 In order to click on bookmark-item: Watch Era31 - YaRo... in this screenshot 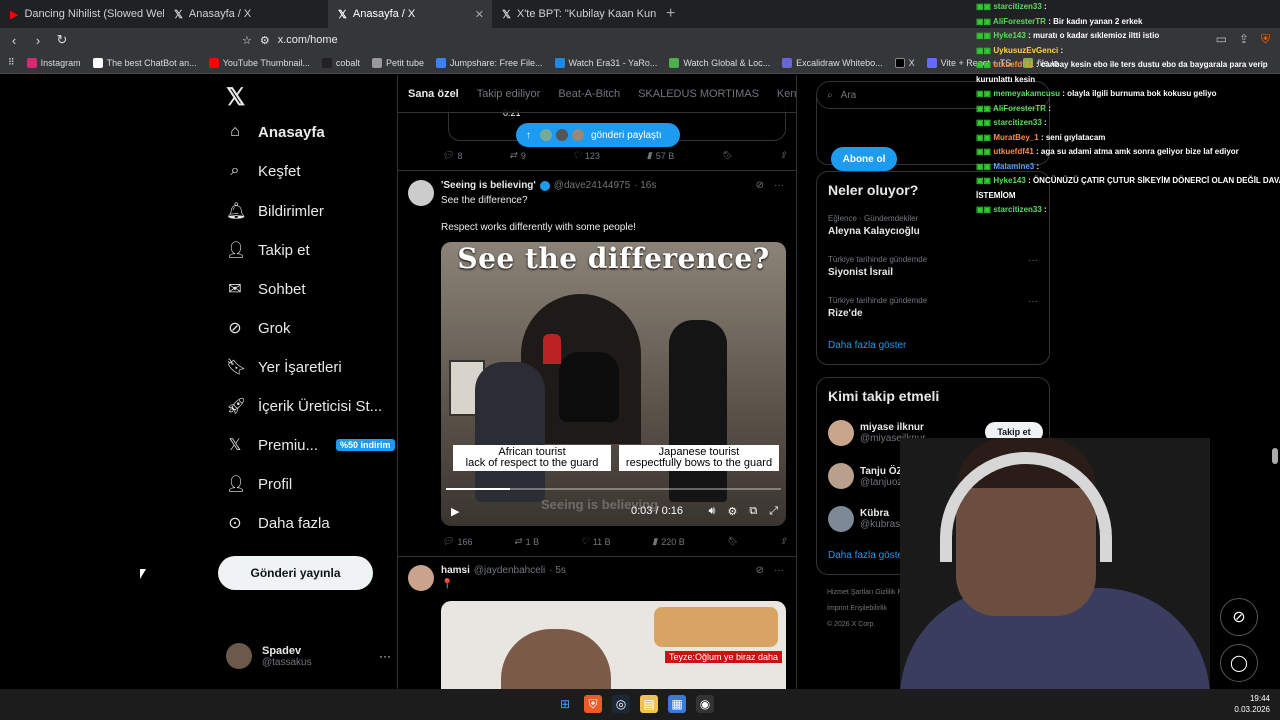, I will do `click(605, 62)`.